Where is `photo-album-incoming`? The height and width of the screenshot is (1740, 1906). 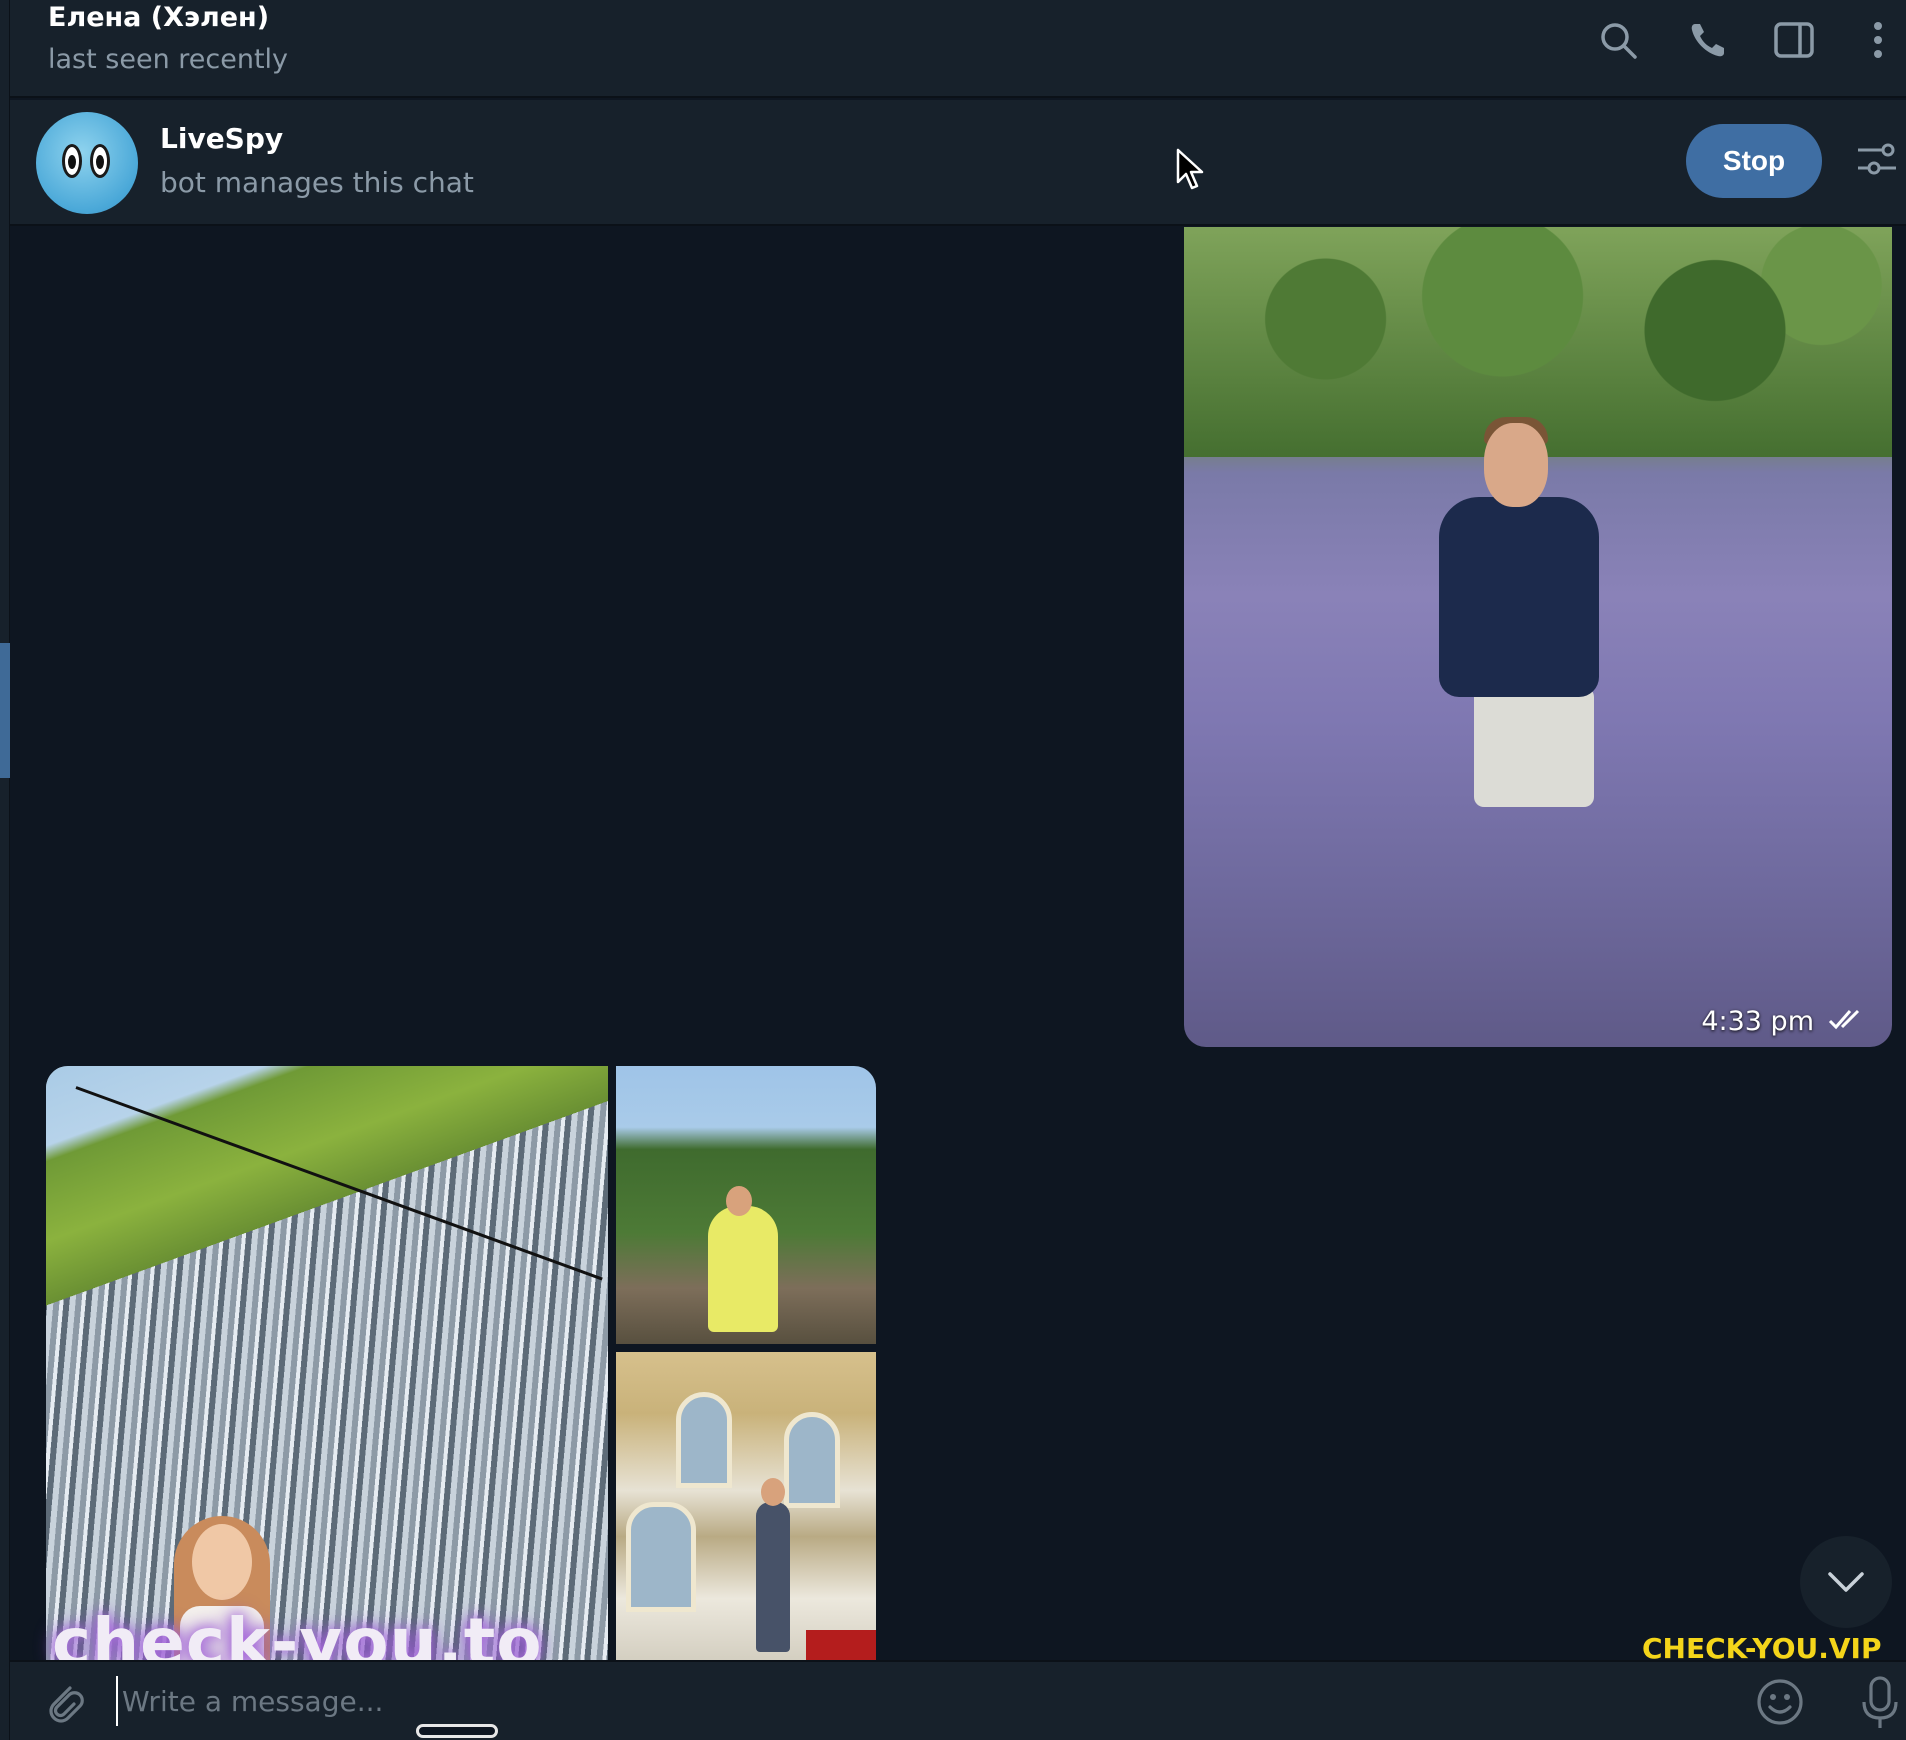 photo-album-incoming is located at coordinates (461, 1363).